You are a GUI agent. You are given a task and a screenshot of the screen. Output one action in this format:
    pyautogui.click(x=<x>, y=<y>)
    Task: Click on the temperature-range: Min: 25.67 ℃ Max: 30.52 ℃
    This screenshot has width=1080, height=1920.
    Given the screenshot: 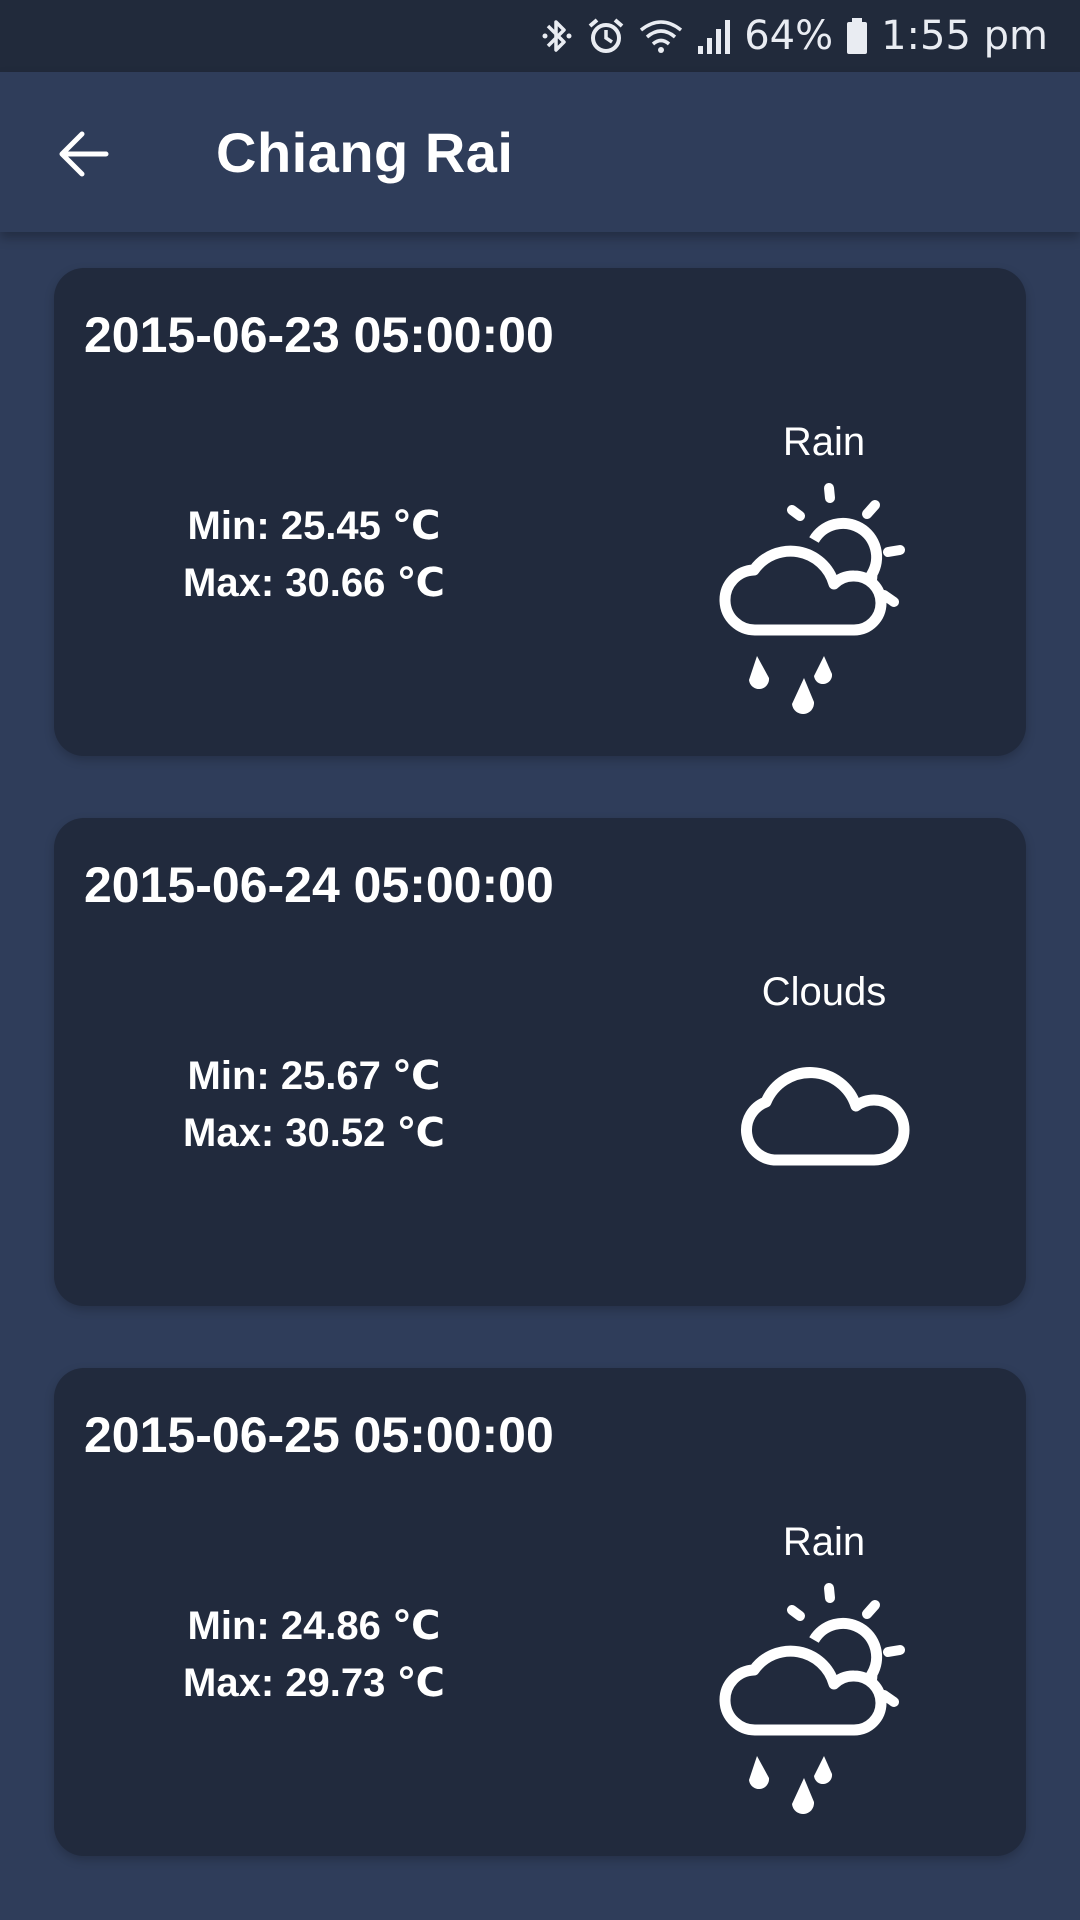 What is the action you would take?
    pyautogui.click(x=314, y=1105)
    